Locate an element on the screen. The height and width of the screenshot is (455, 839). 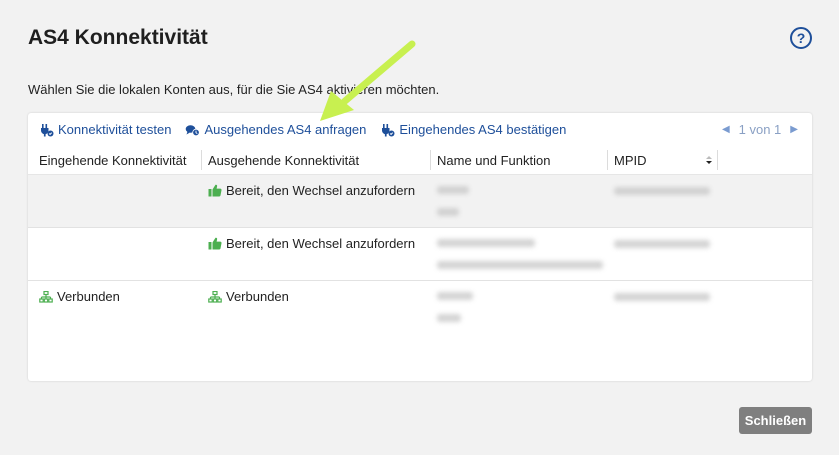
test-connectivity-button: Konnektivität testen is located at coordinates (105, 129).